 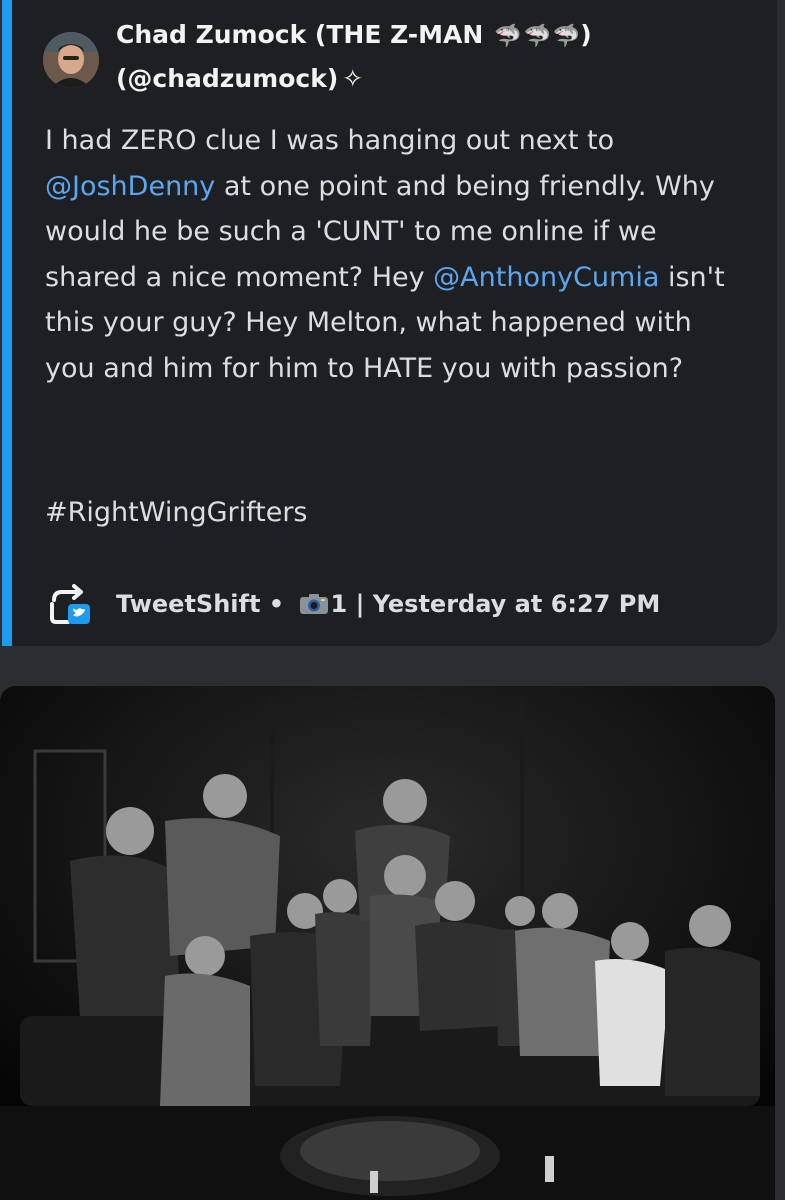 I want to click on mention-link: @JoshDenny, so click(x=130, y=186).